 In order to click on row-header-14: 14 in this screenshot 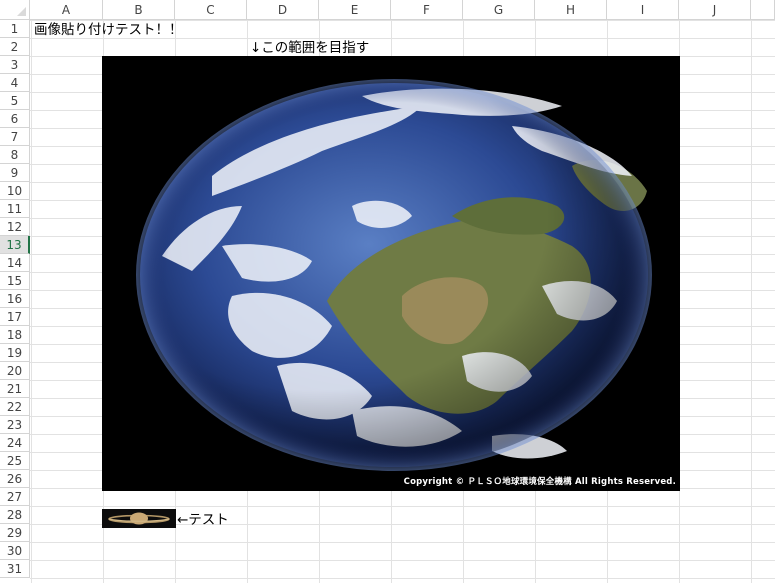, I will do `click(15, 263)`.